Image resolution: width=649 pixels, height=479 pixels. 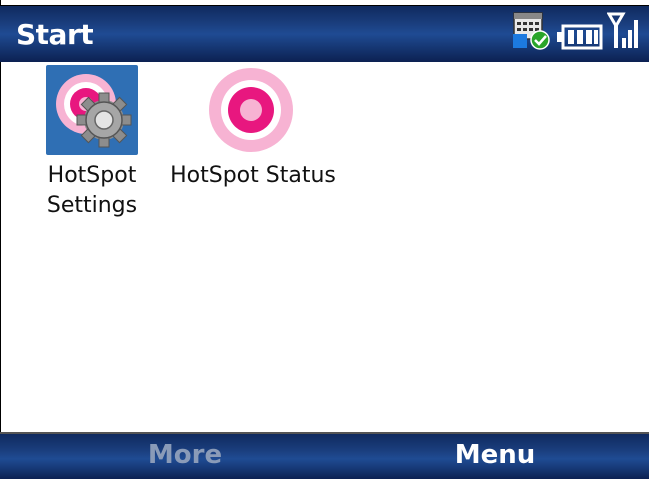 I want to click on signal-icon, so click(x=622, y=33).